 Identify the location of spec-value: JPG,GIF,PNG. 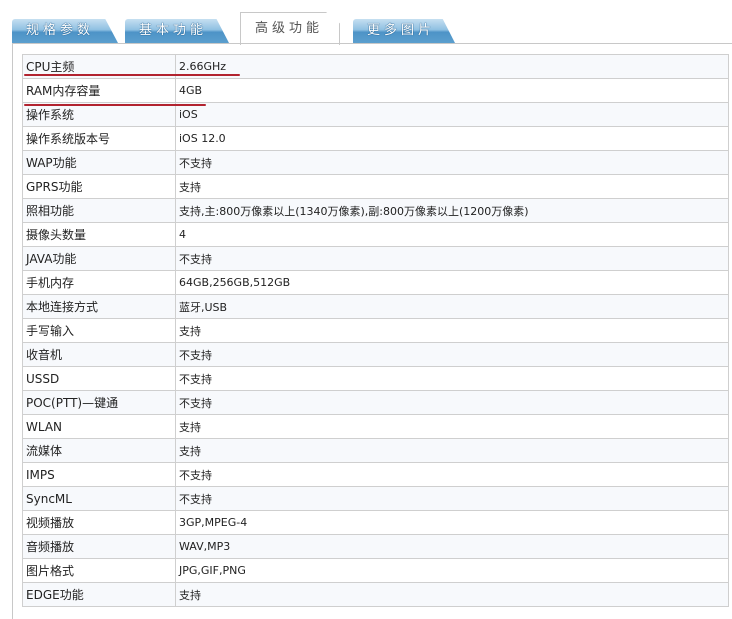
(452, 570).